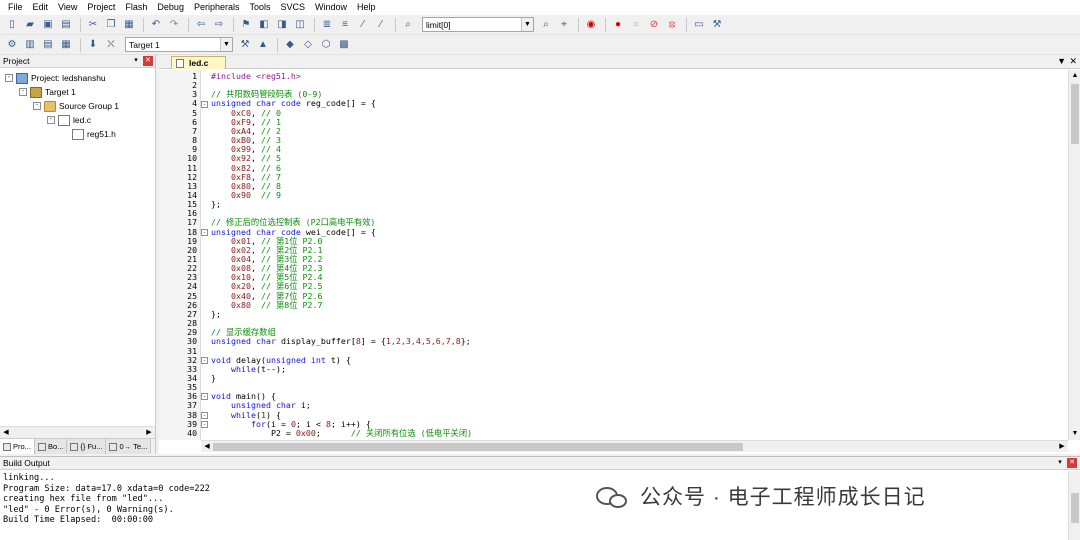  I want to click on editor-vertical-scrollbar: ▲ ▼, so click(1074, 255).